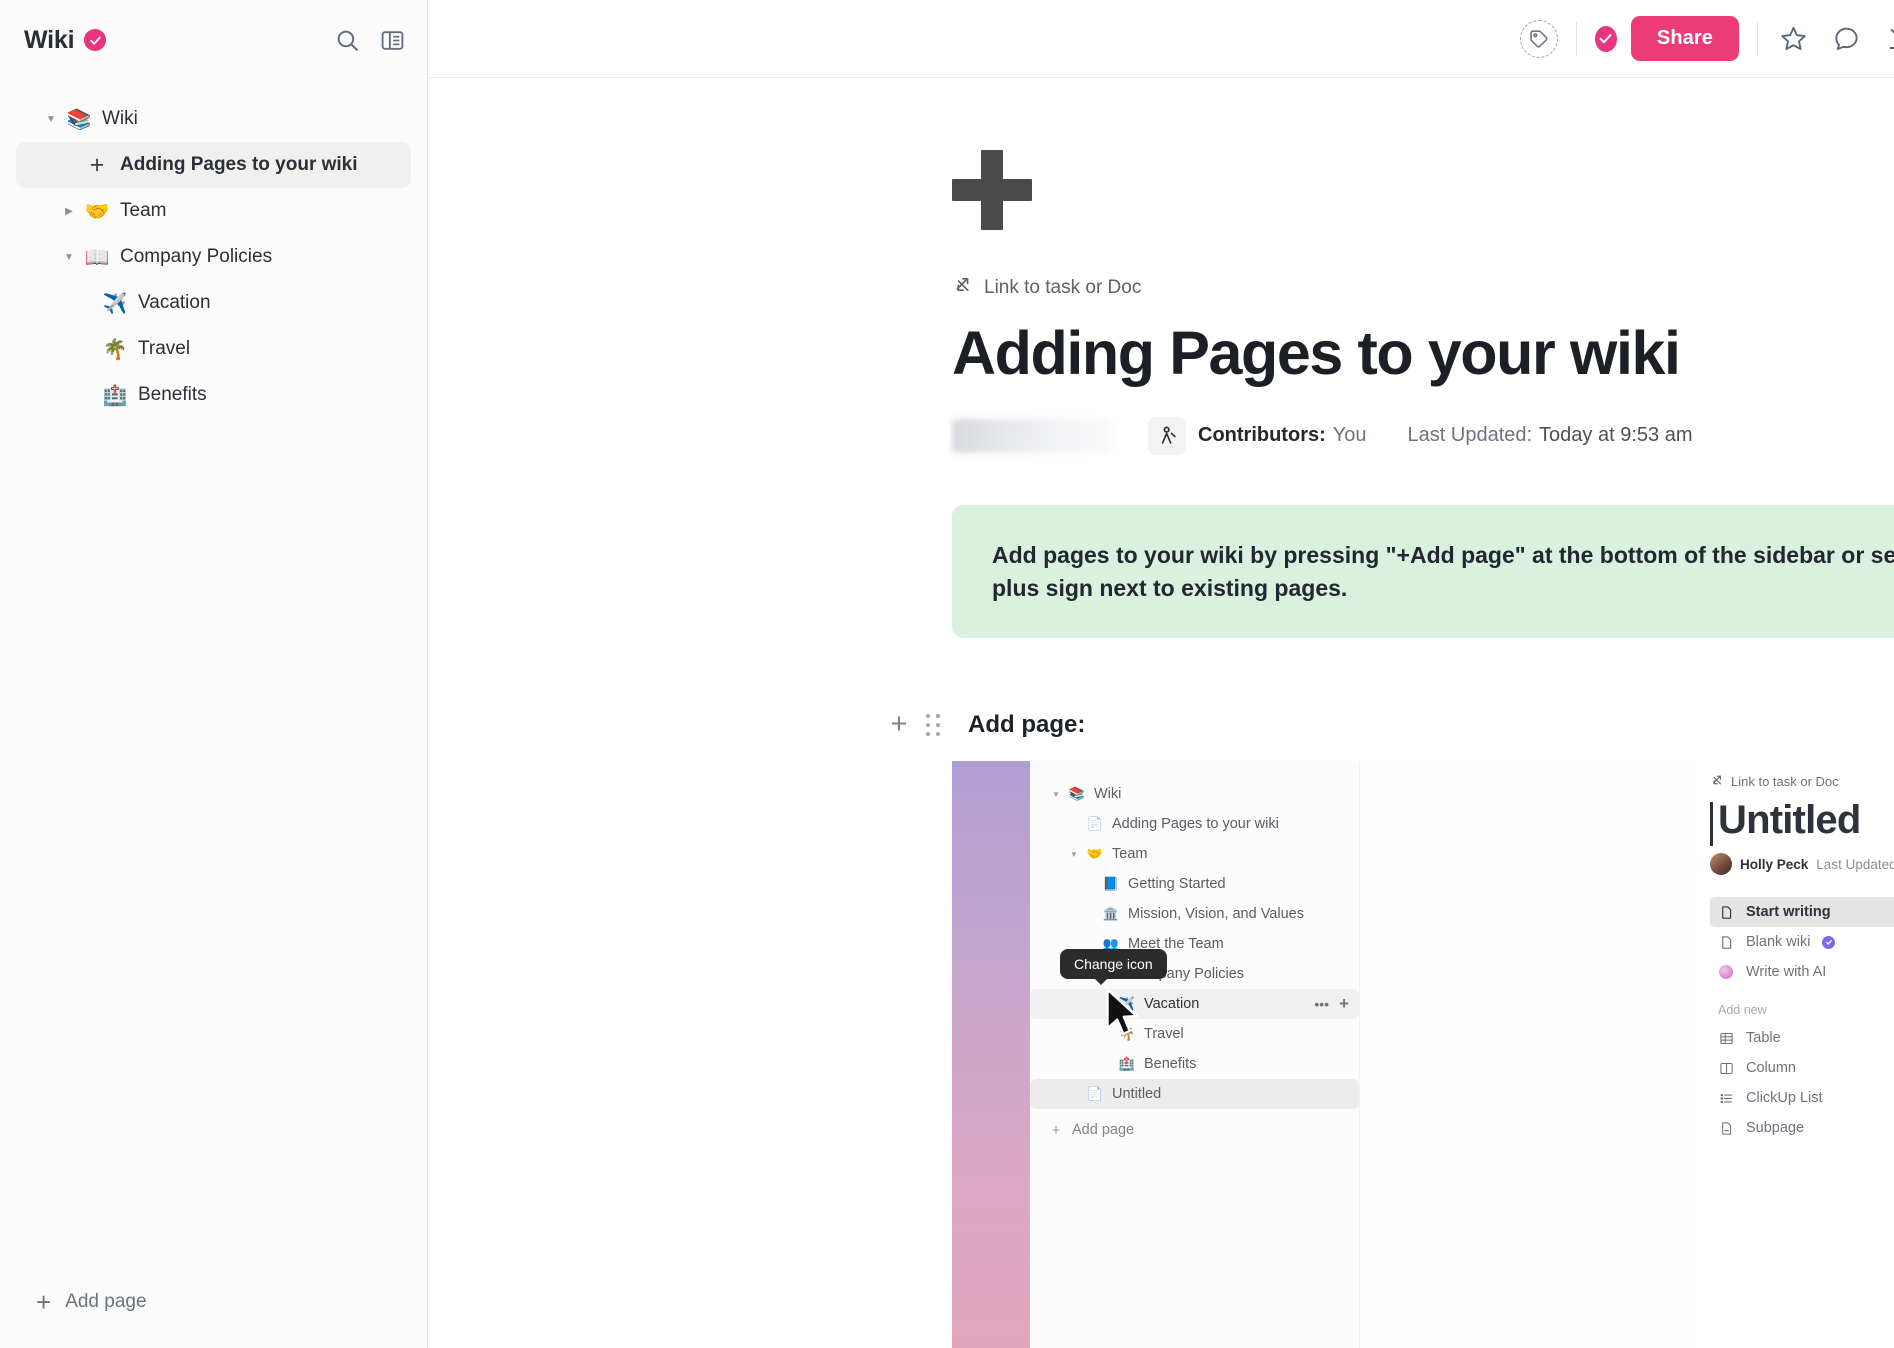  What do you see at coordinates (347, 40) in the screenshot?
I see `search-icon` at bounding box center [347, 40].